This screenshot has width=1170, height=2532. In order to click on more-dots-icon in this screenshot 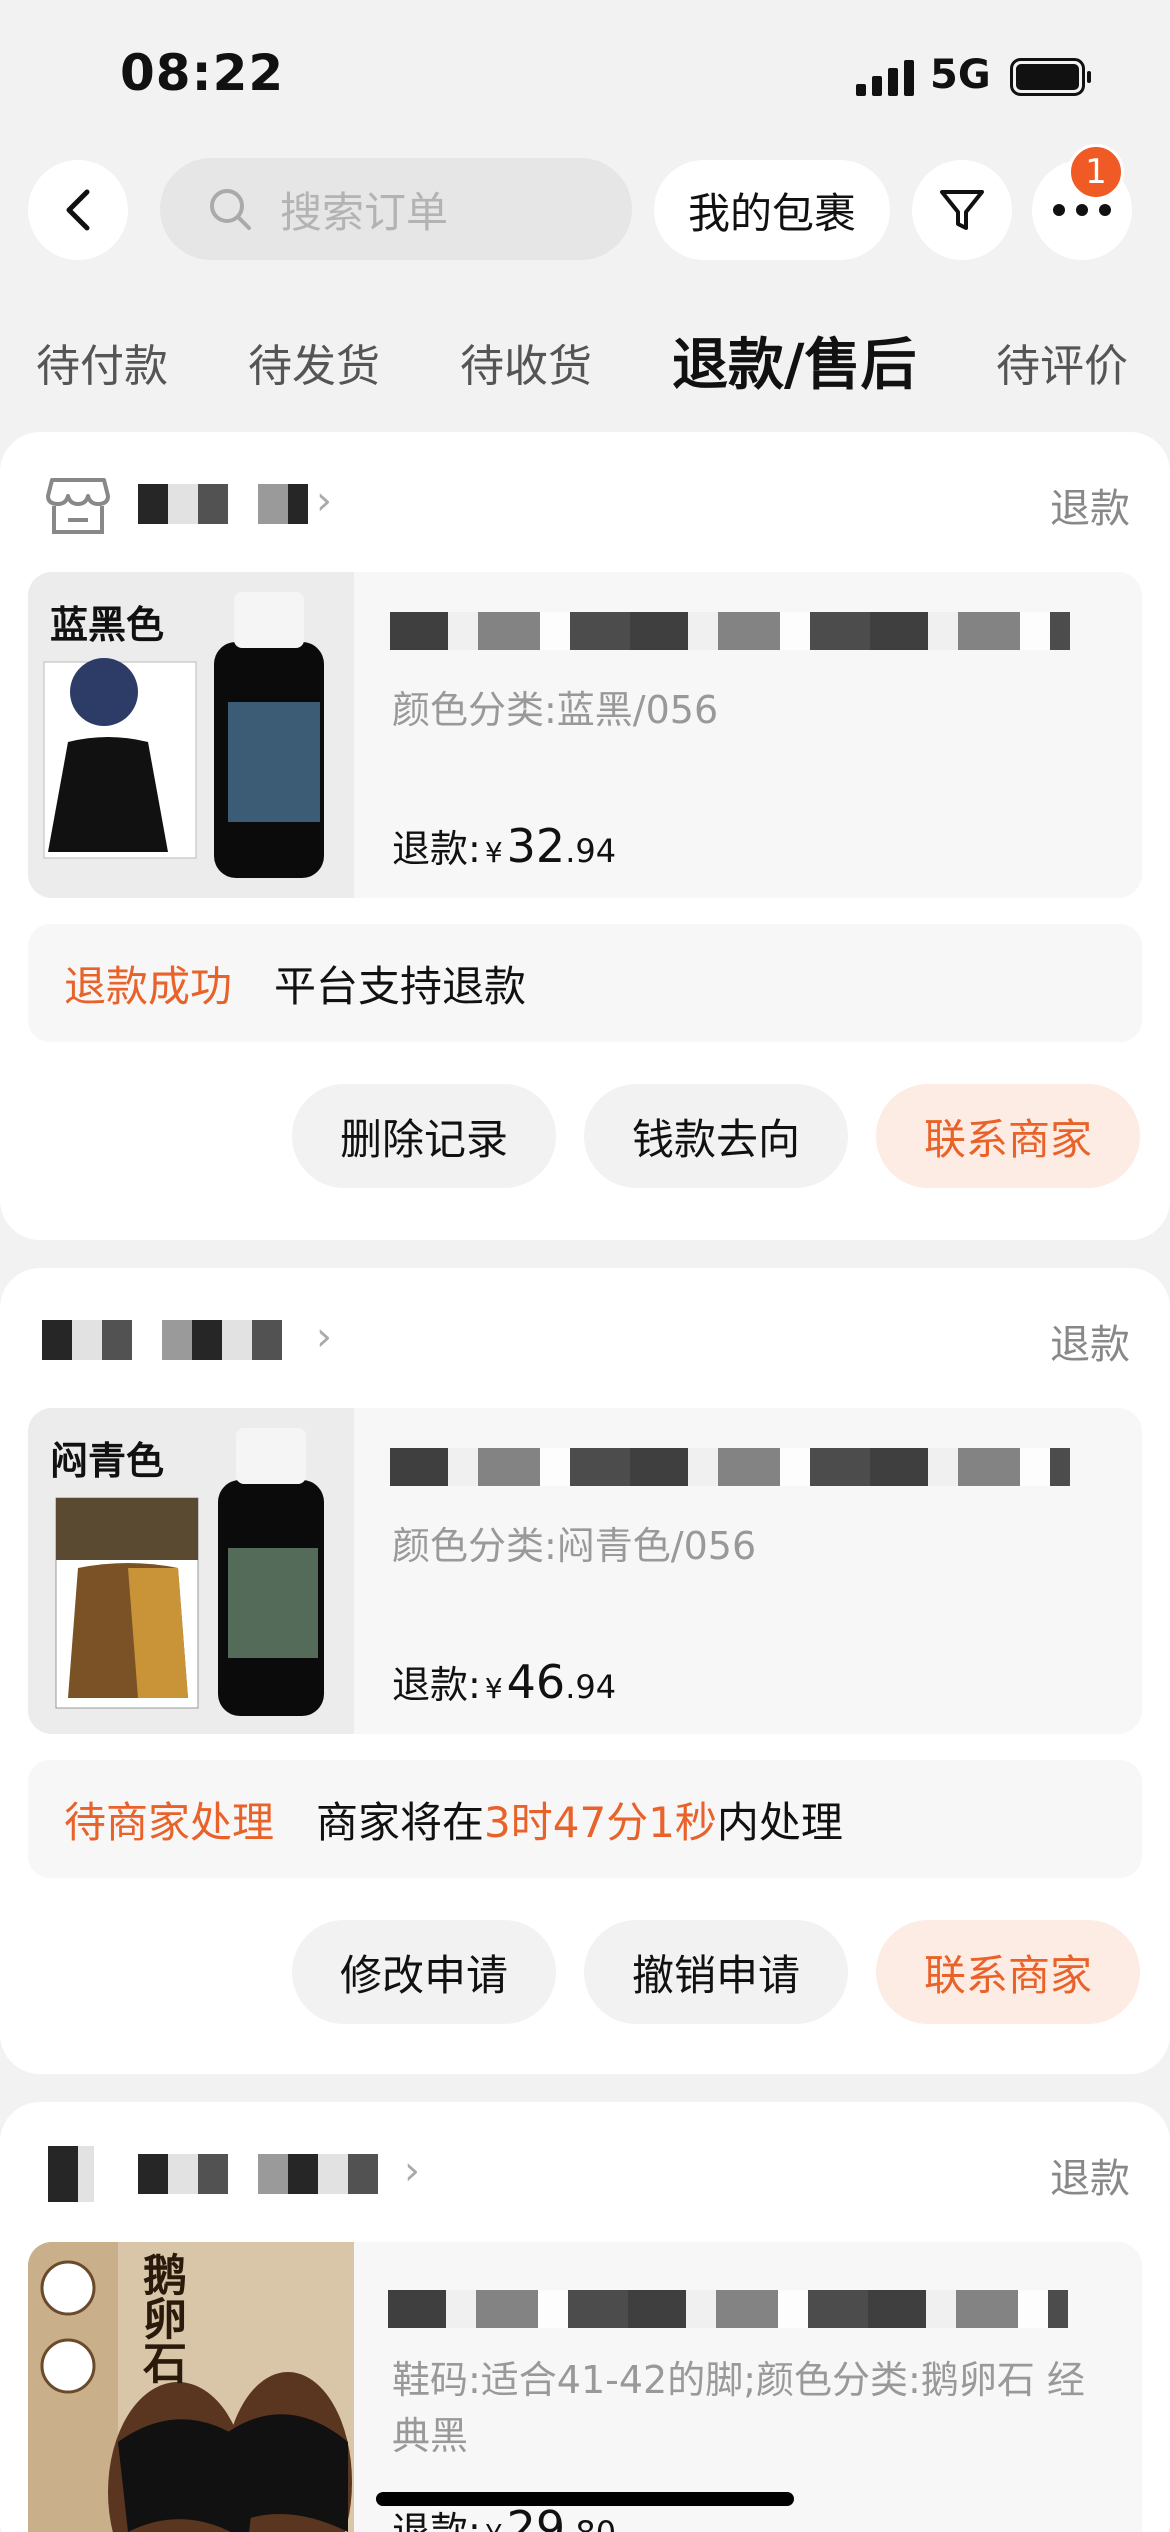, I will do `click(1082, 210)`.